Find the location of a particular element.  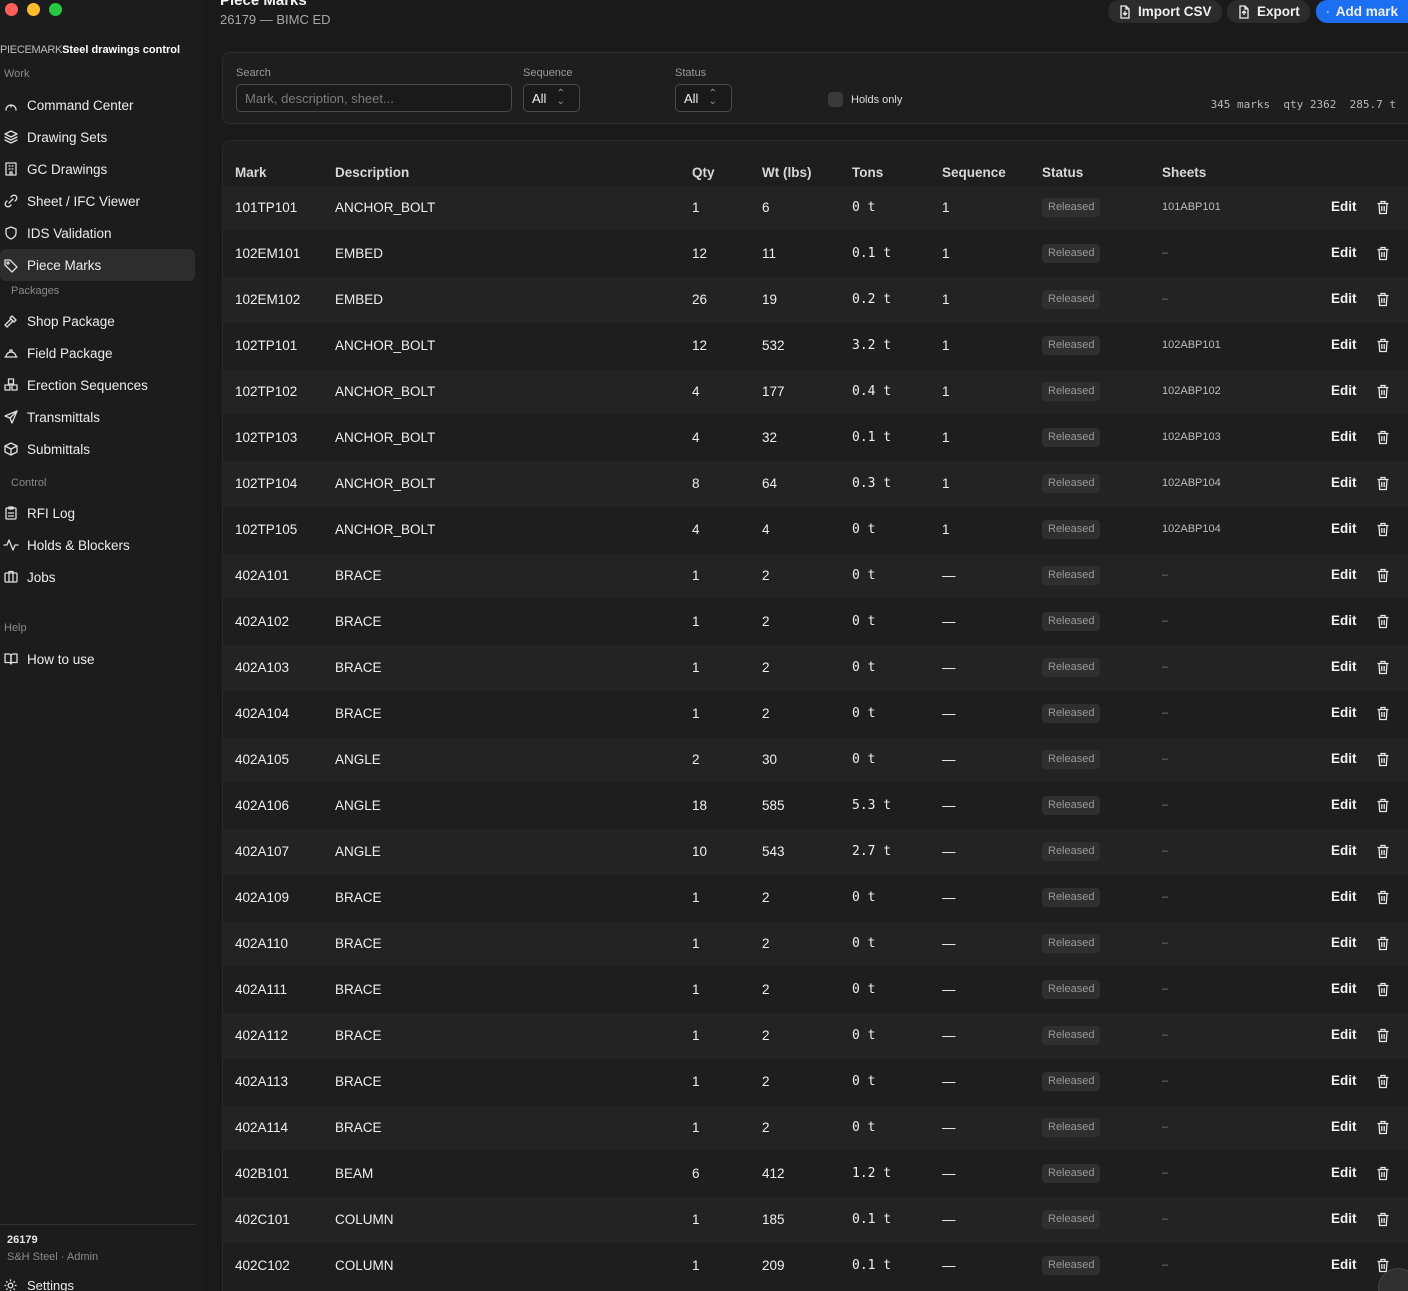

column-header-mark: Mark is located at coordinates (251, 172).